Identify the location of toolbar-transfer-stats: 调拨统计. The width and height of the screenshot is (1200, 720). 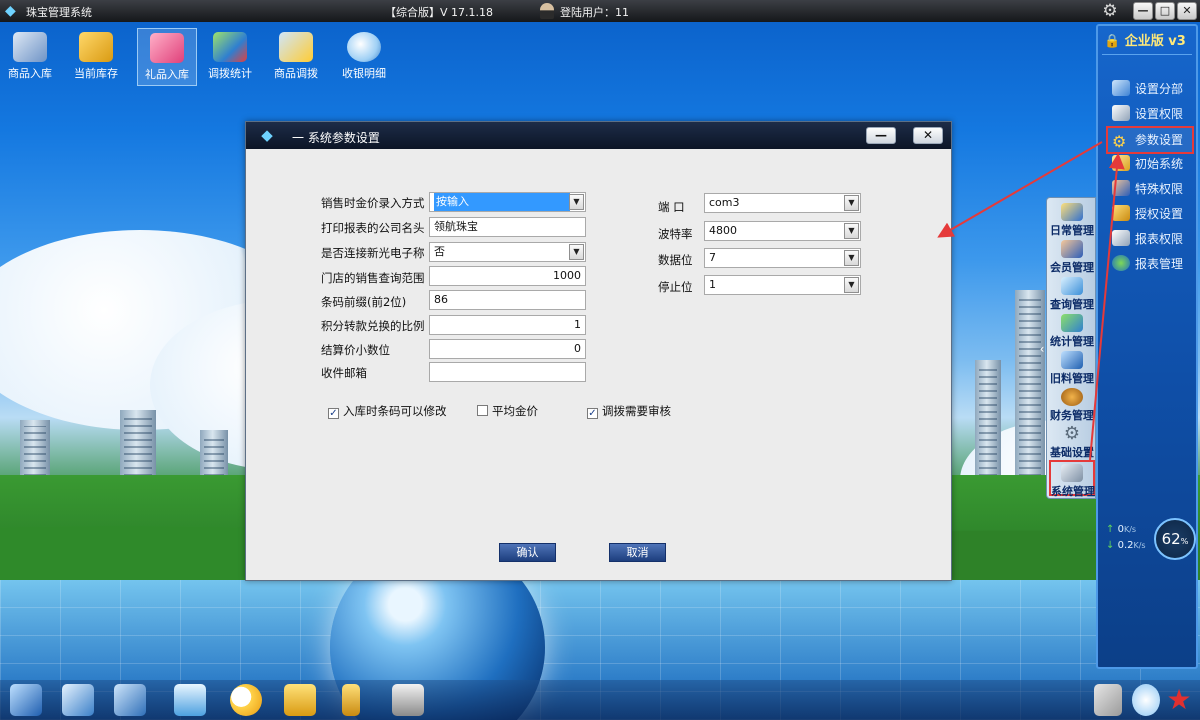
(230, 57).